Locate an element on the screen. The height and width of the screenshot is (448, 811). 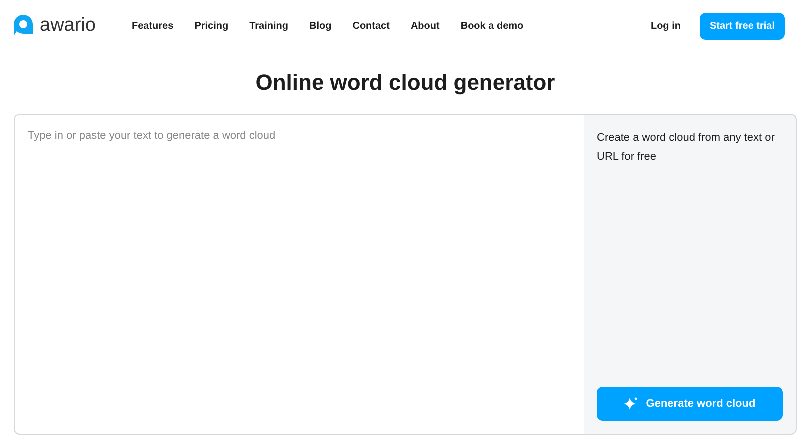
nav-link: About is located at coordinates (425, 26).